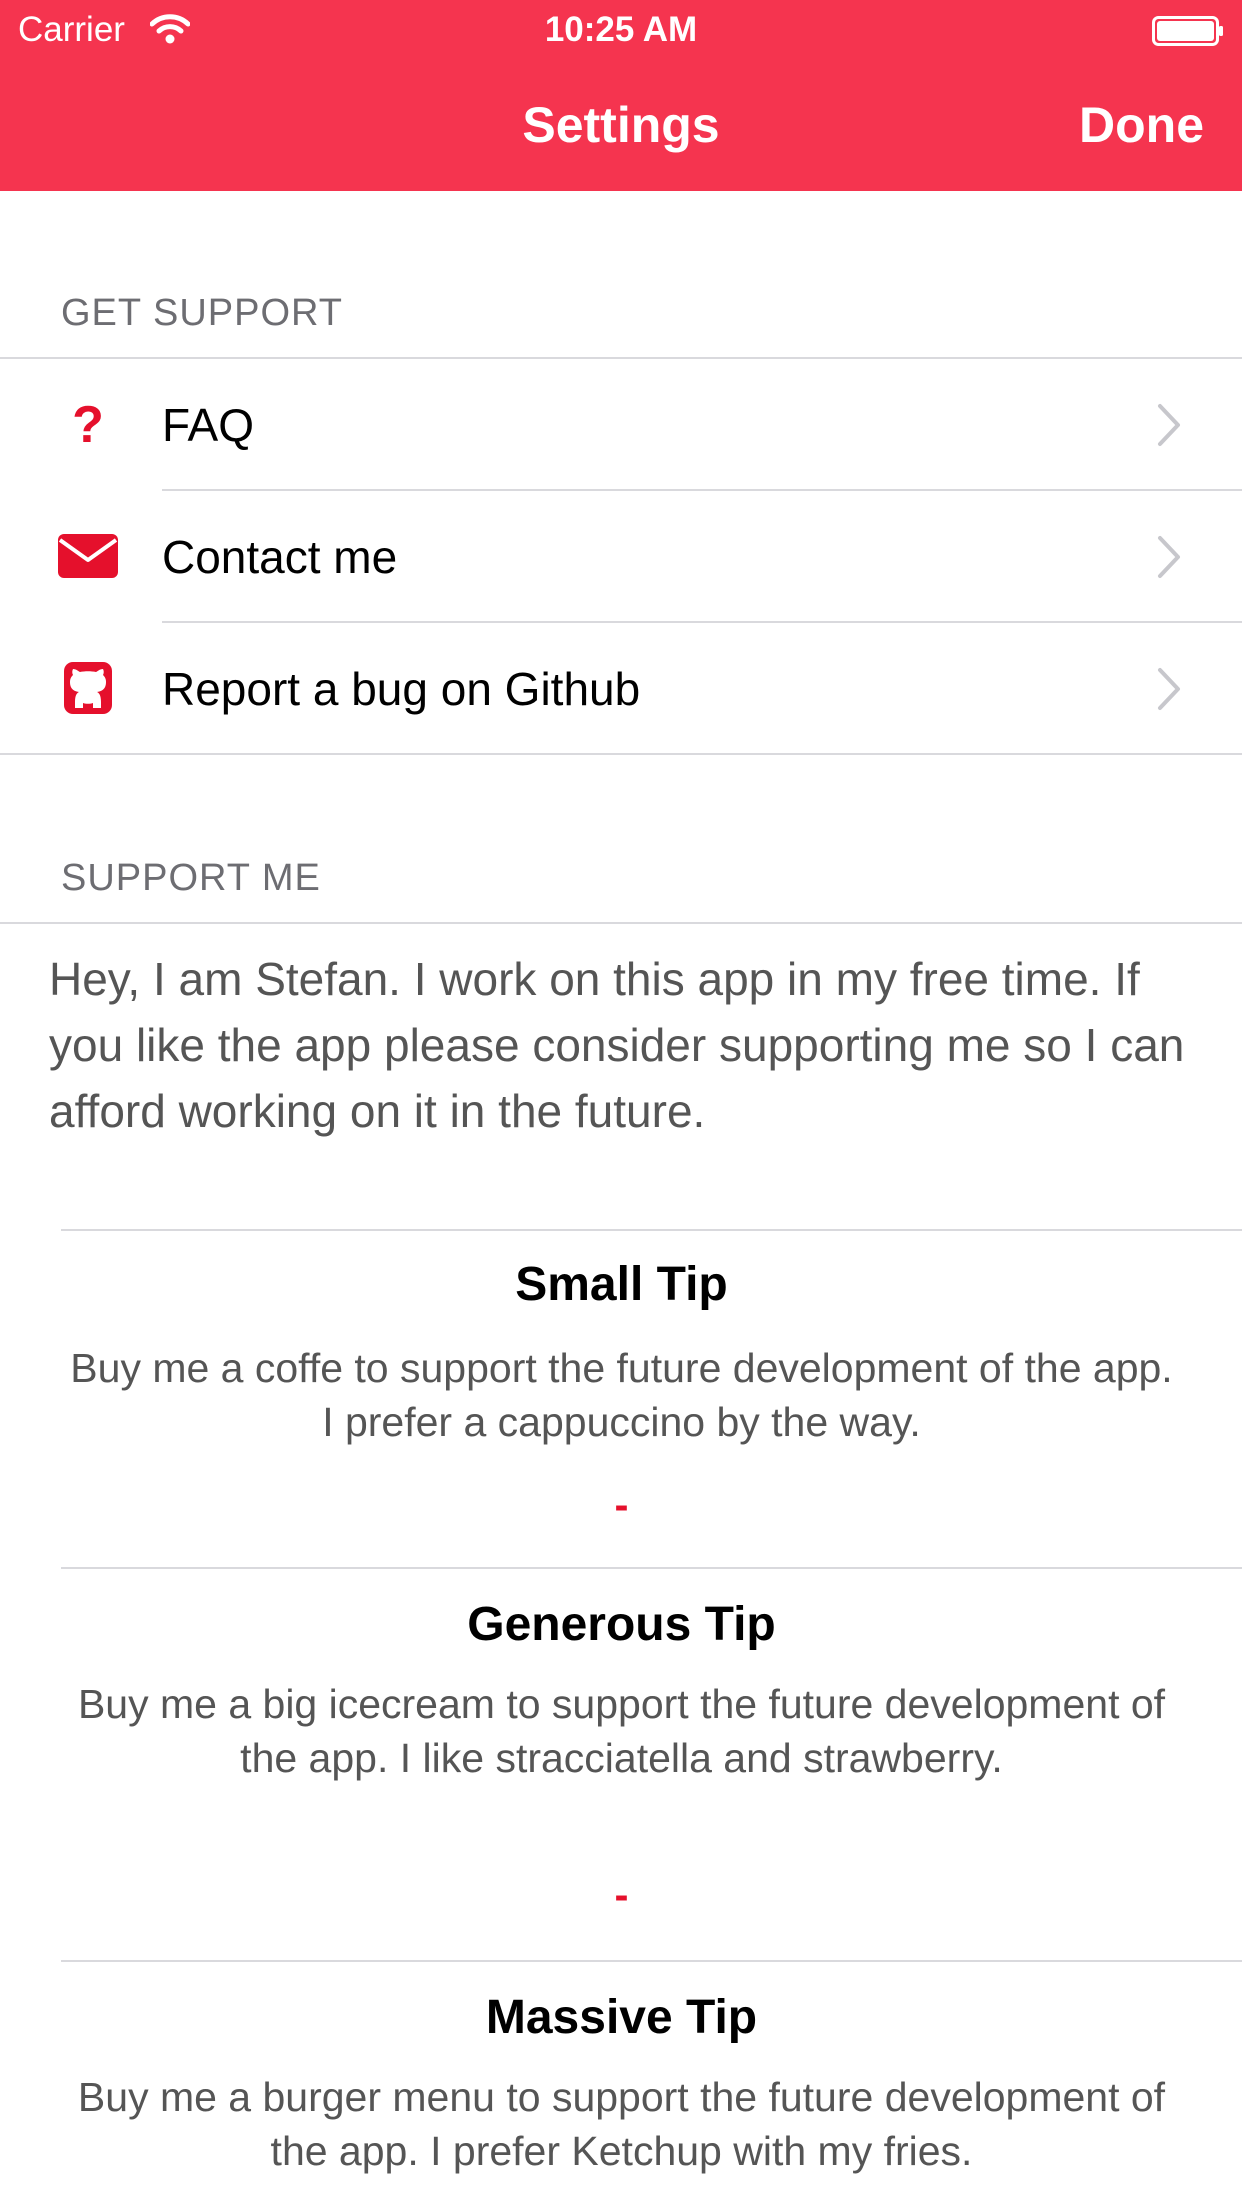 Image resolution: width=1242 pixels, height=2208 pixels. Describe the element at coordinates (208, 425) in the screenshot. I see `faq-label: FAQ` at that location.